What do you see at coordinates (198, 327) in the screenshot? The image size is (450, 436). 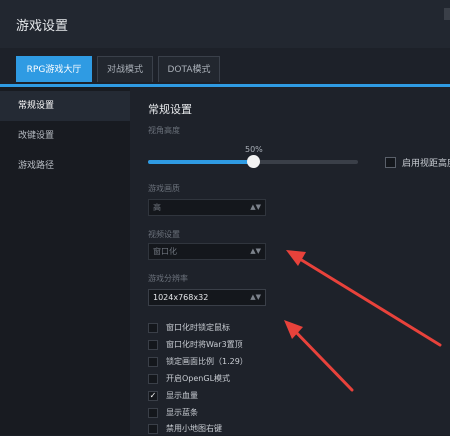 I see `option-label: 窗口化时锁定鼠标` at bounding box center [198, 327].